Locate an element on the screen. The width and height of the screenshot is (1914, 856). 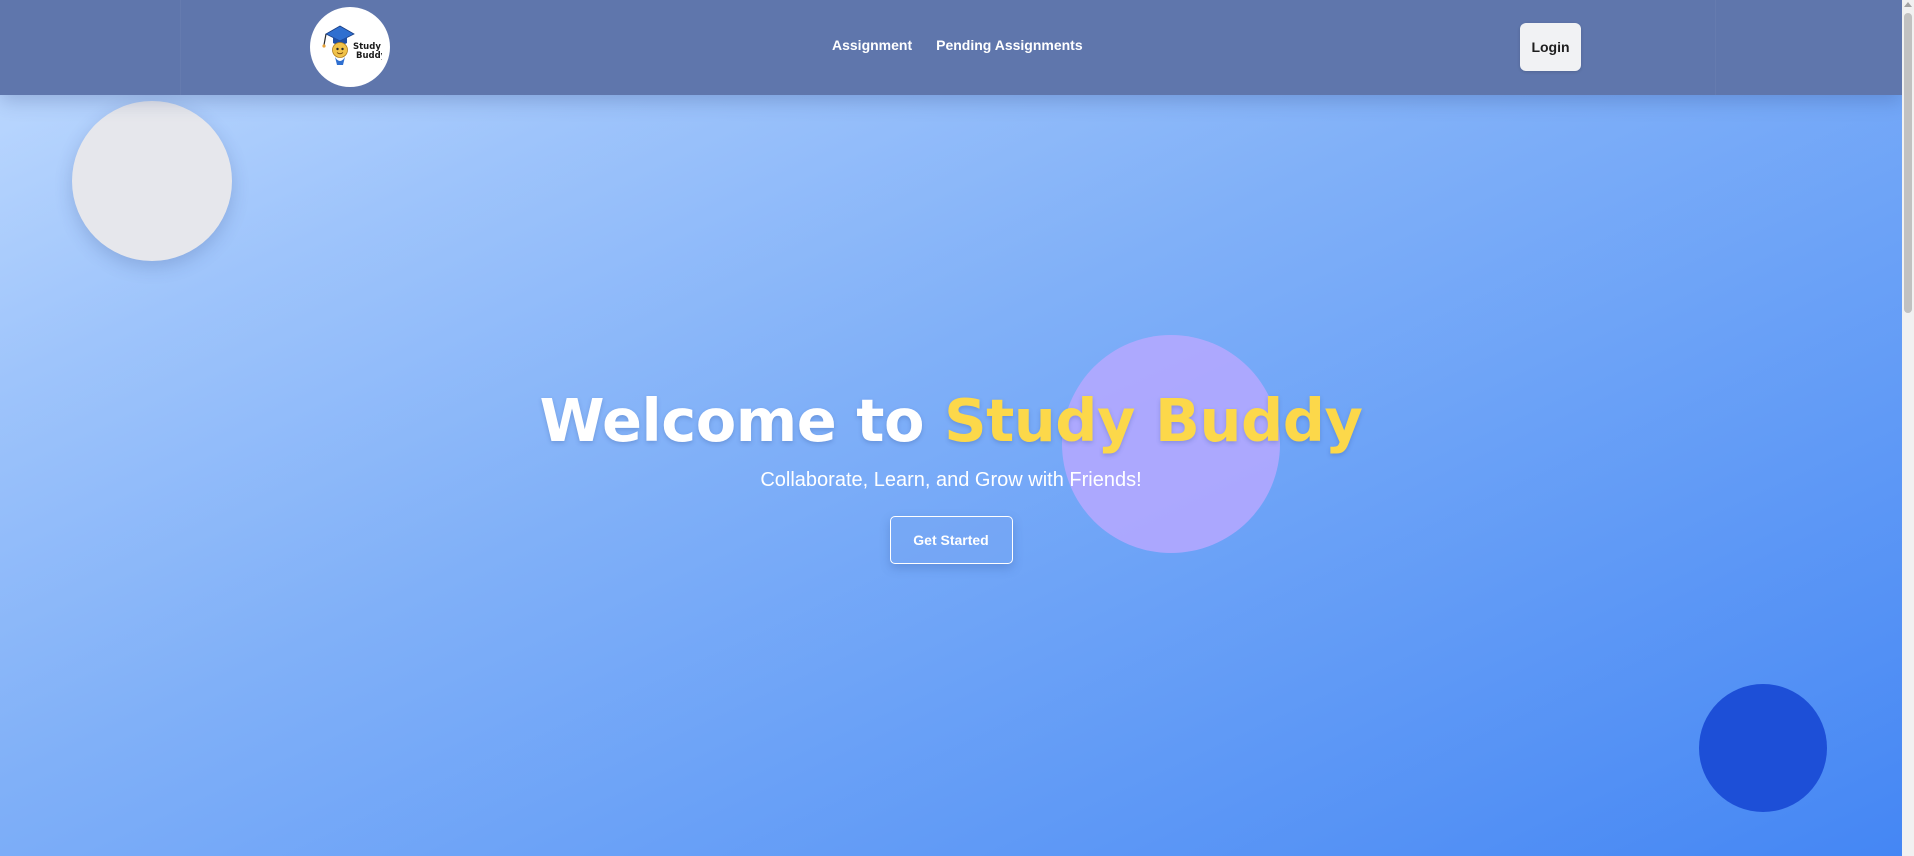
hero-title: Welcome to Study Buddy is located at coordinates (951, 421).